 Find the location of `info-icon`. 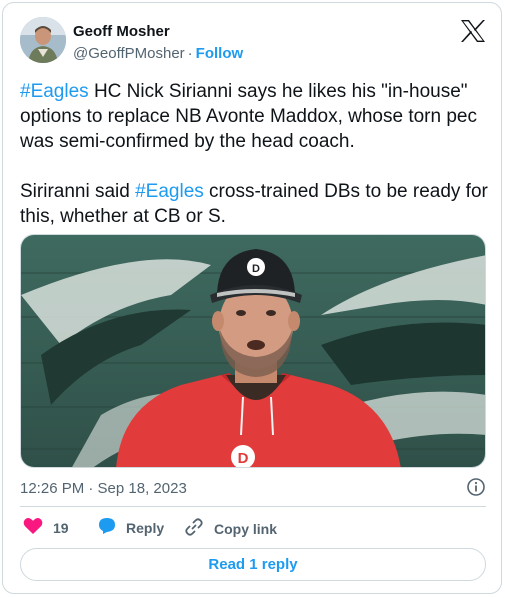

info-icon is located at coordinates (476, 487).